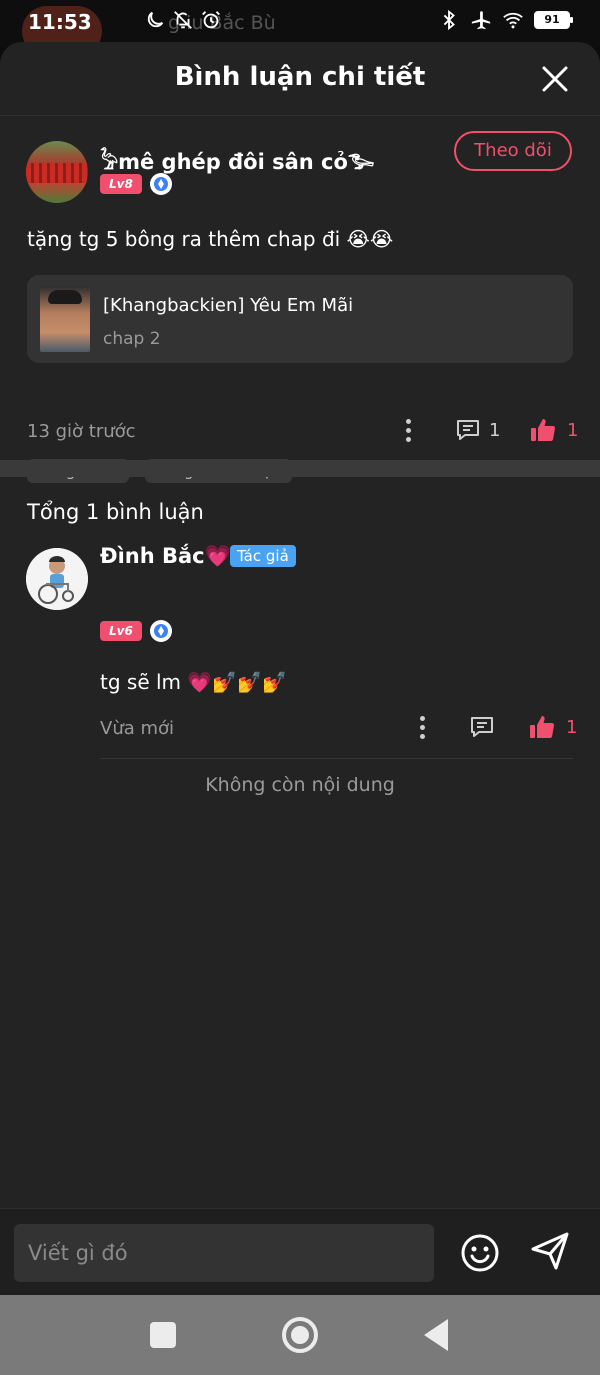 The width and height of the screenshot is (600, 1375). I want to click on status-time: 11:53, so click(60, 22).